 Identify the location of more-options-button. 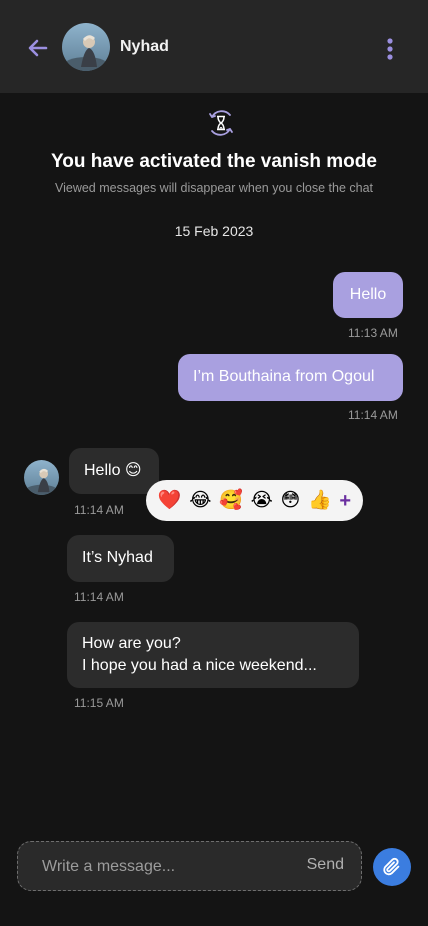
(390, 49).